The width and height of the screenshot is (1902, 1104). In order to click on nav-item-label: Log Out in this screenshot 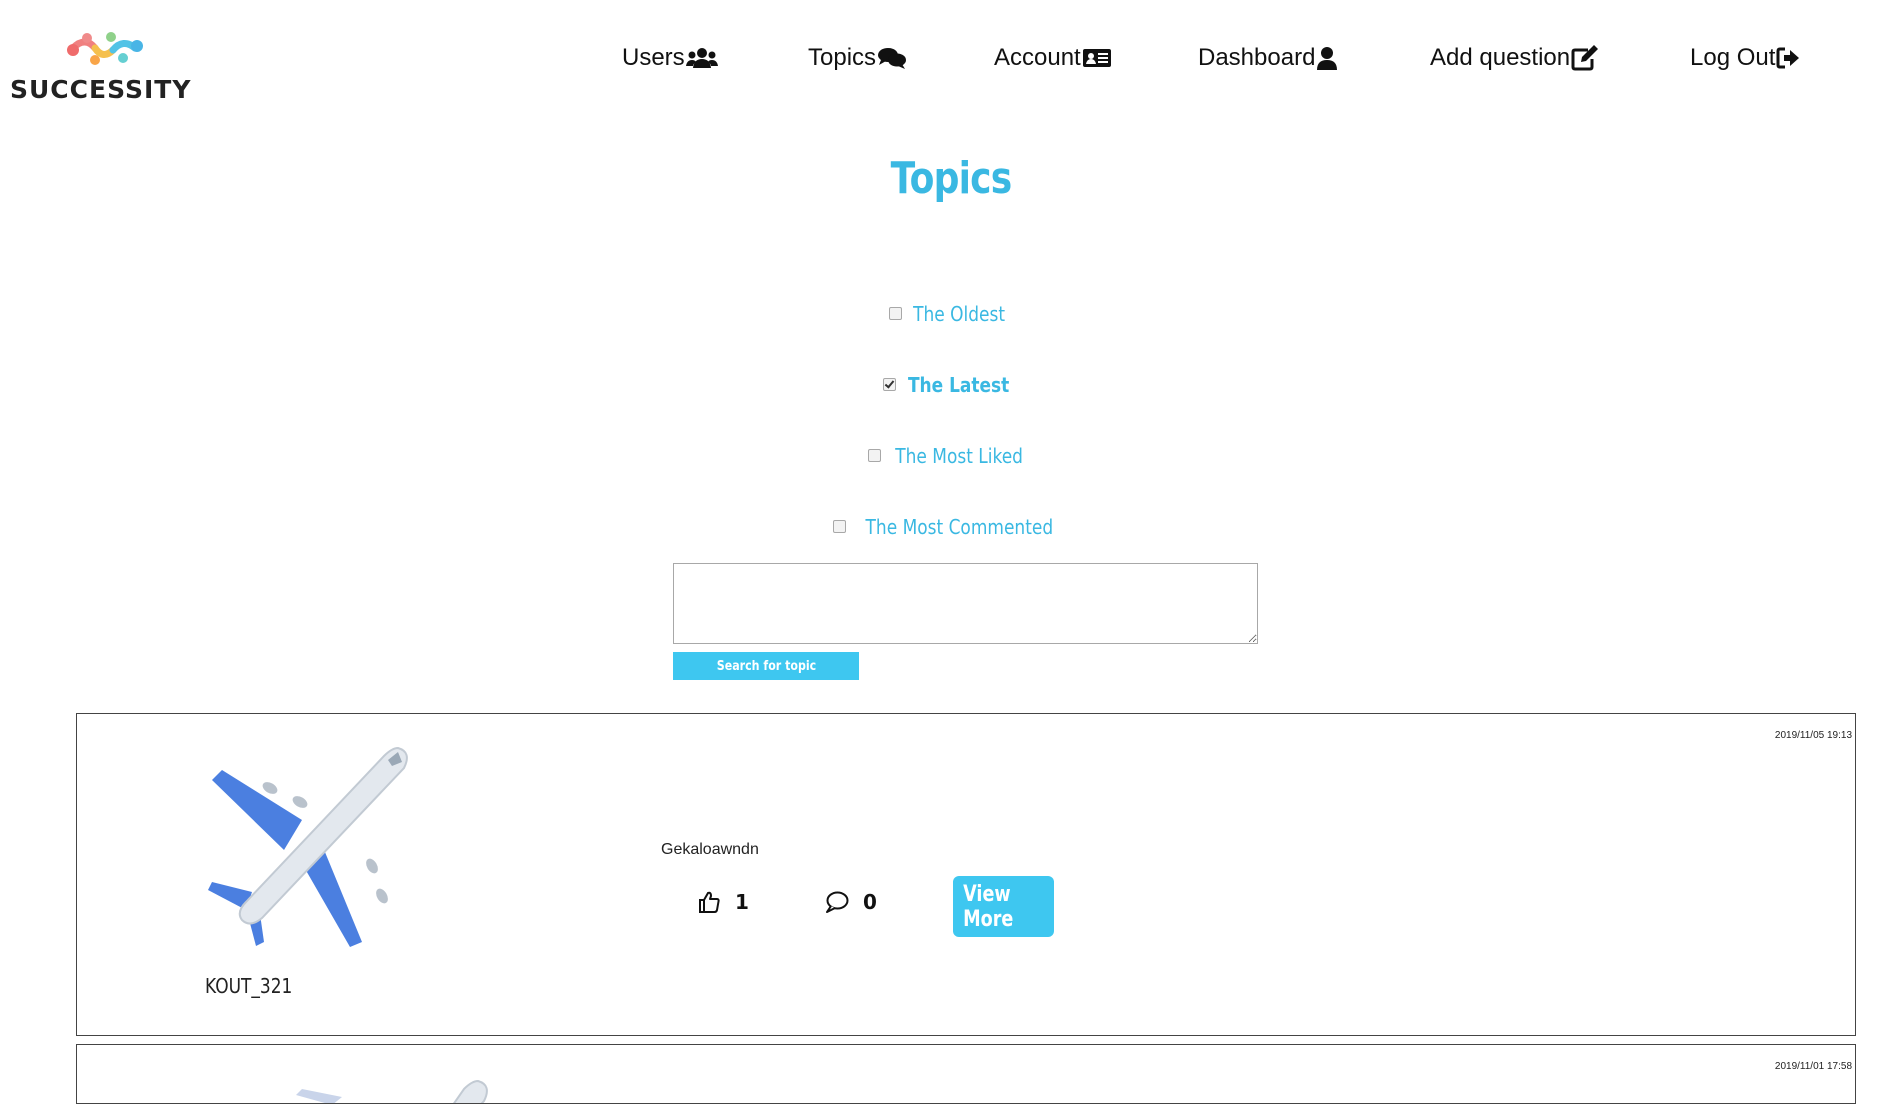, I will do `click(1733, 57)`.